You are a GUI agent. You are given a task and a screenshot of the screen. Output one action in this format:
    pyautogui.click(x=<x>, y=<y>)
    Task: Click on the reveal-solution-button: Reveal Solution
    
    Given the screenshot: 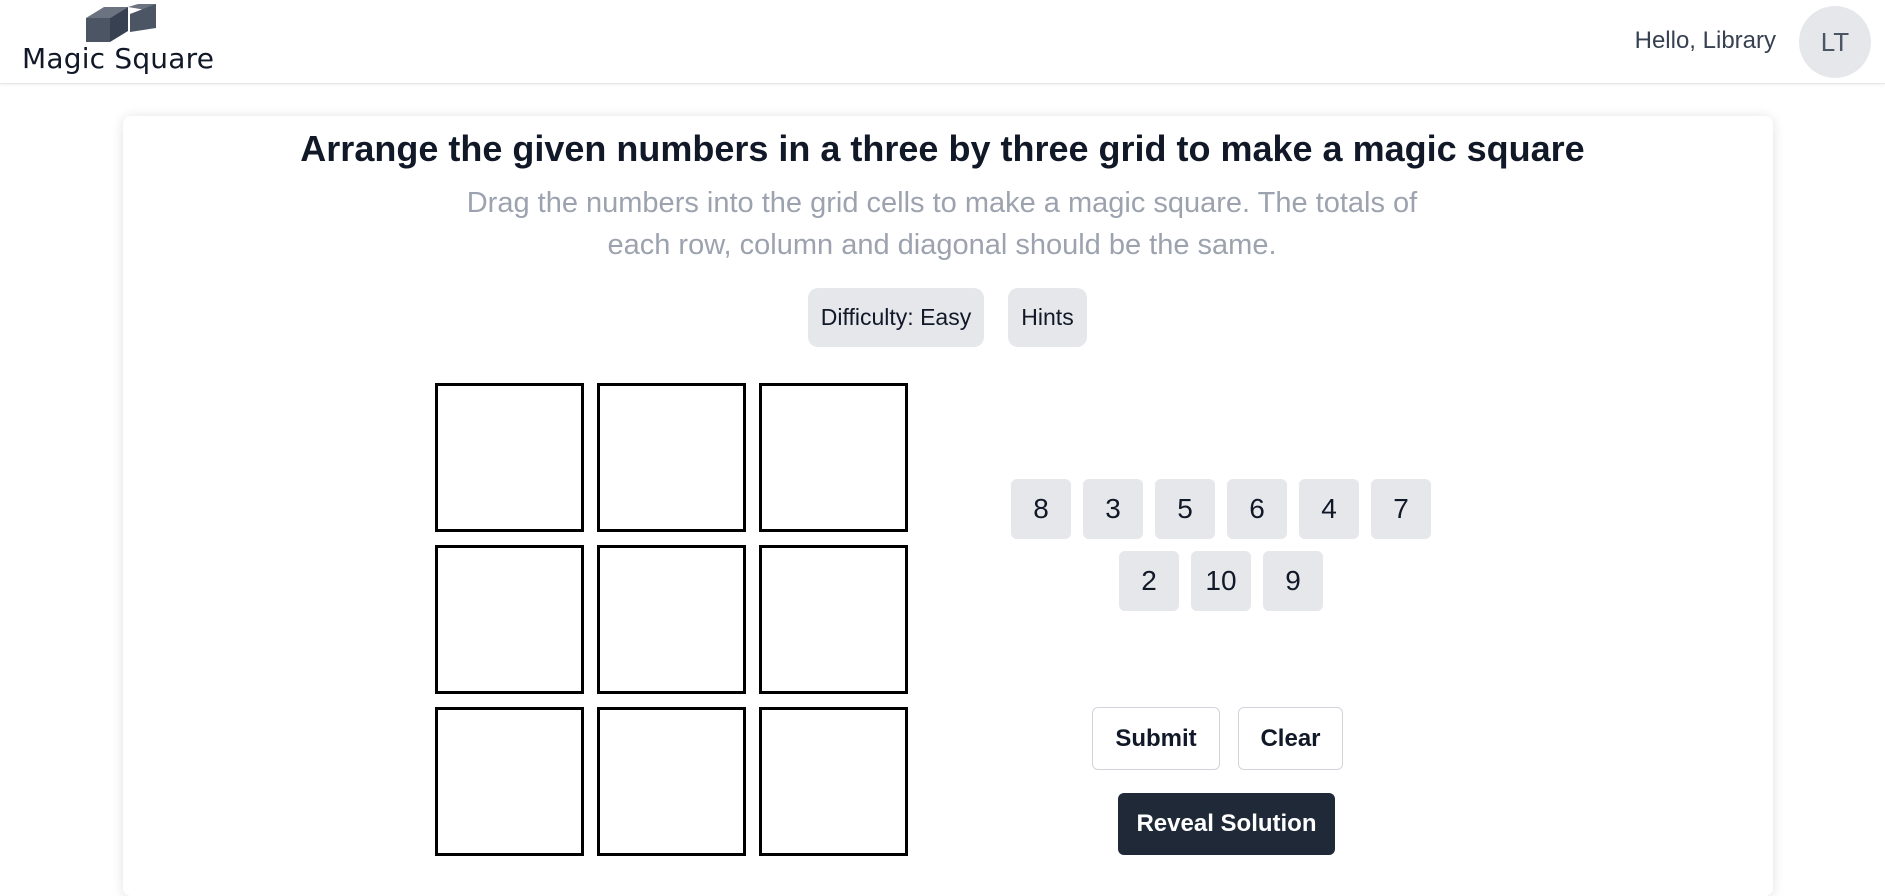 What is the action you would take?
    pyautogui.click(x=1226, y=824)
    